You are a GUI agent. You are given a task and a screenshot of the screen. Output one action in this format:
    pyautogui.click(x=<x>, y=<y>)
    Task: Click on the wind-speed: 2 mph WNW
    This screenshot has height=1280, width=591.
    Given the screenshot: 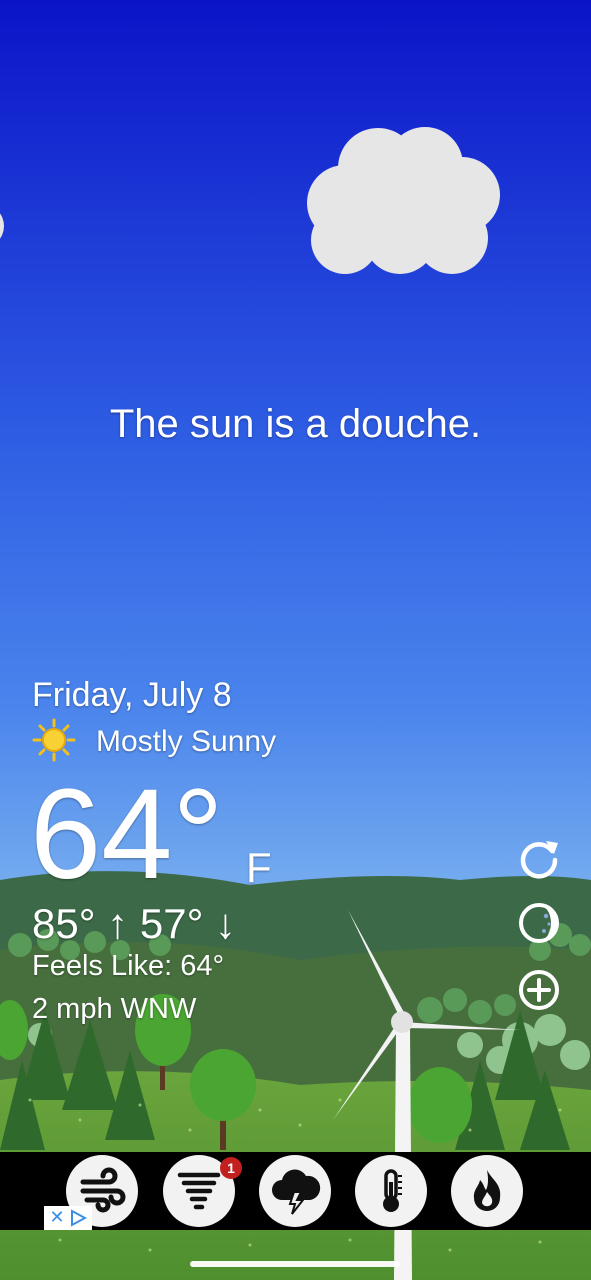 What is the action you would take?
    pyautogui.click(x=114, y=1009)
    